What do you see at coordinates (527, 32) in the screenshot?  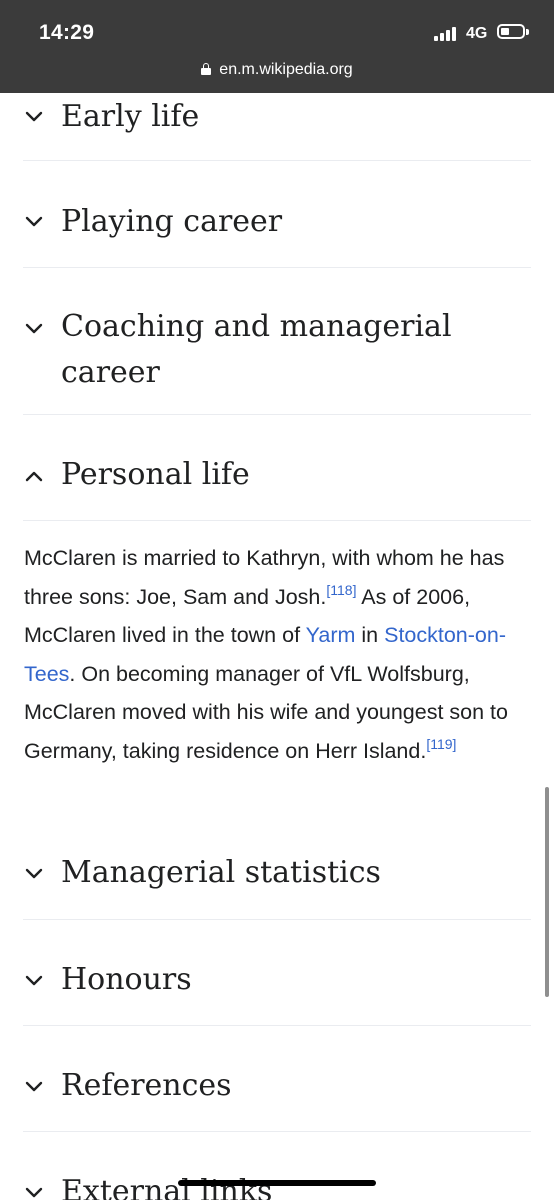 I see `battery-tip` at bounding box center [527, 32].